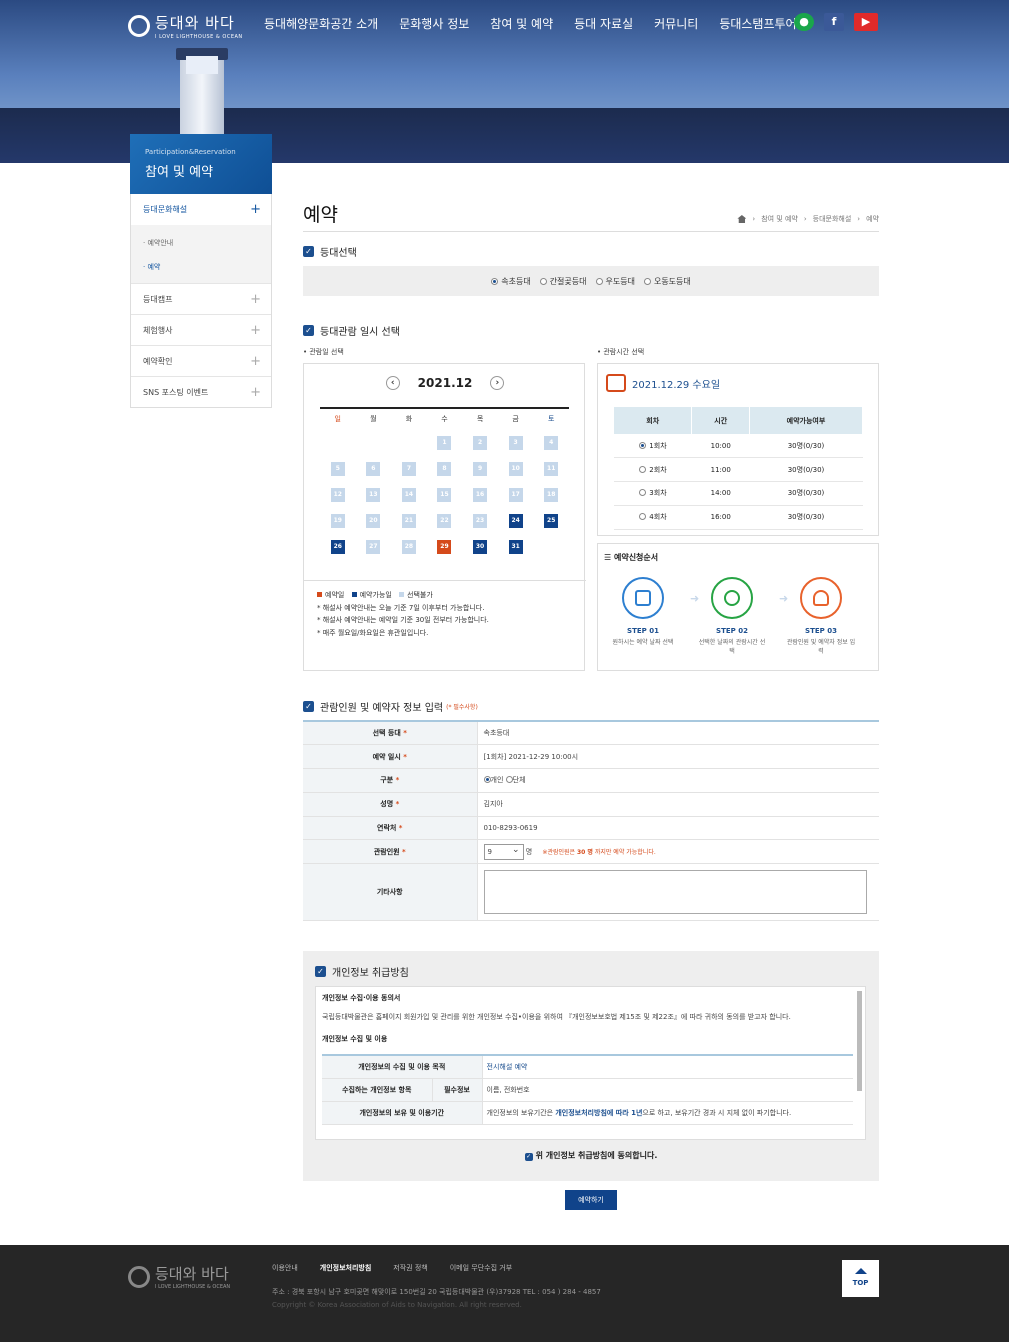 Image resolution: width=1009 pixels, height=1342 pixels. Describe the element at coordinates (285, 1268) in the screenshot. I see `footer-link: 이용안내` at that location.